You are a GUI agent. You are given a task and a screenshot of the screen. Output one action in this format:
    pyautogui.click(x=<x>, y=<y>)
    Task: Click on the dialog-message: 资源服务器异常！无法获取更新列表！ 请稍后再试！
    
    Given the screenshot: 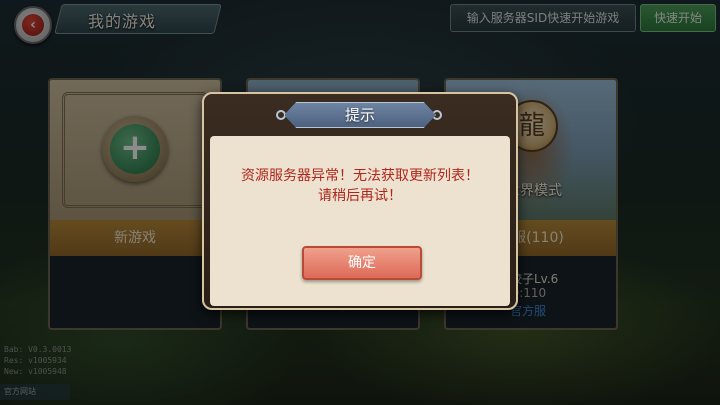 What is the action you would take?
    pyautogui.click(x=360, y=186)
    